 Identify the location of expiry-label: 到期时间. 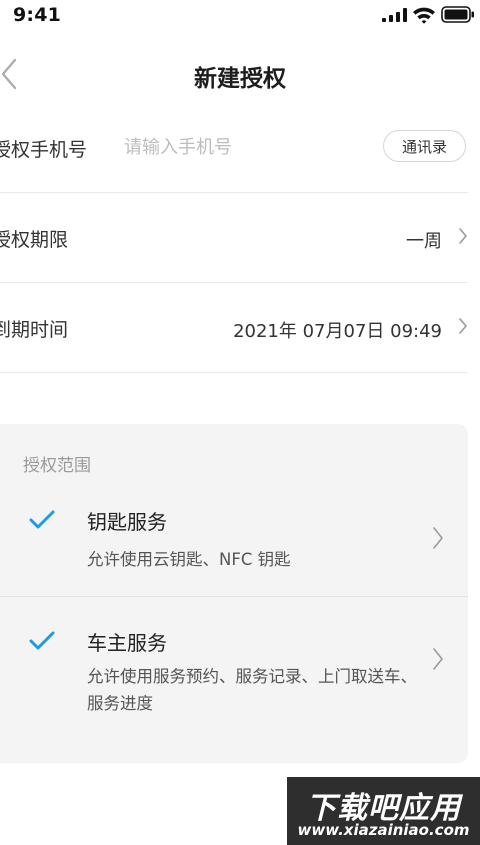
(34, 330).